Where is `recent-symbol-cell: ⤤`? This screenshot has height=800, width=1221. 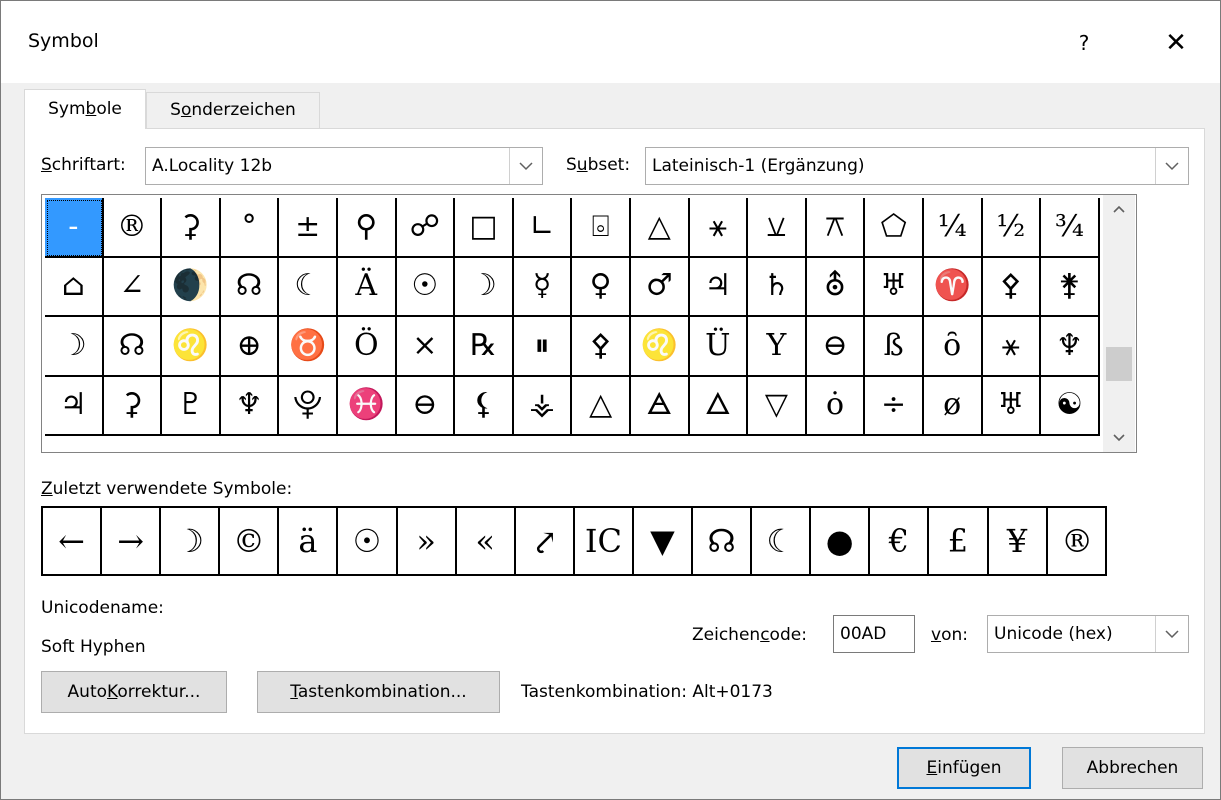 recent-symbol-cell: ⤤ is located at coordinates (545, 541).